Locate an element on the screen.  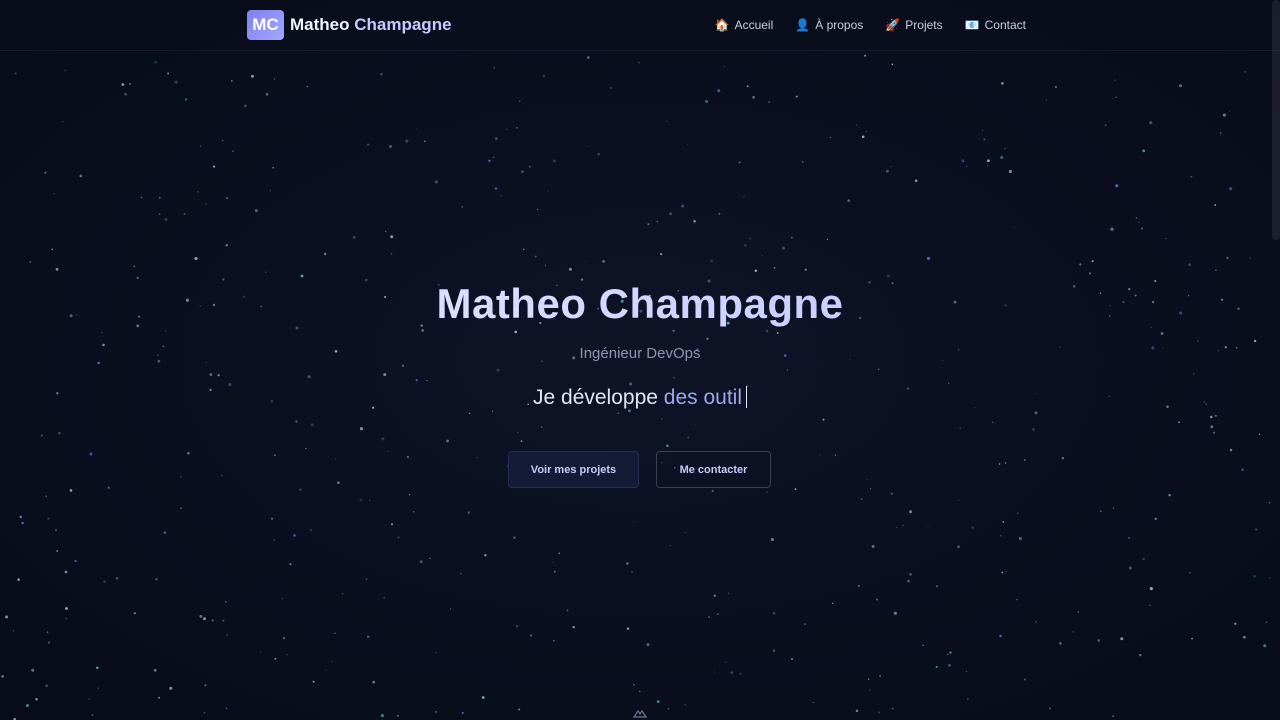
brand-name: Matheo Champagne is located at coordinates (371, 25).